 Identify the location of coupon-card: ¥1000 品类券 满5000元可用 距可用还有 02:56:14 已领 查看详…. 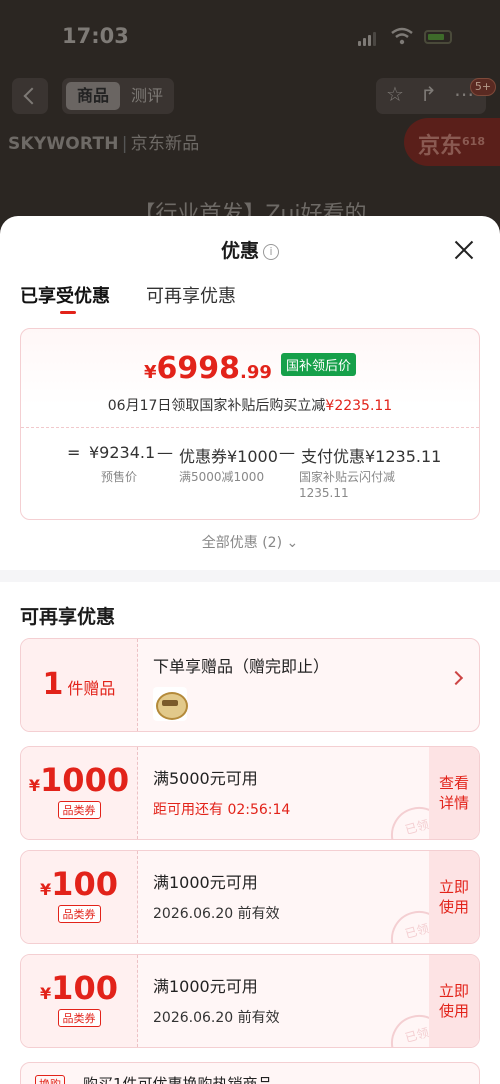
(250, 793).